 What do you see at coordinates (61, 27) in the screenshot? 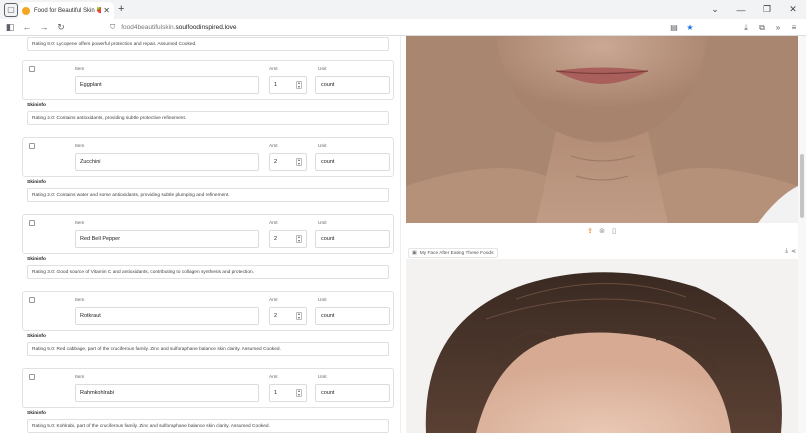
I see `reload-icon: ↻` at bounding box center [61, 27].